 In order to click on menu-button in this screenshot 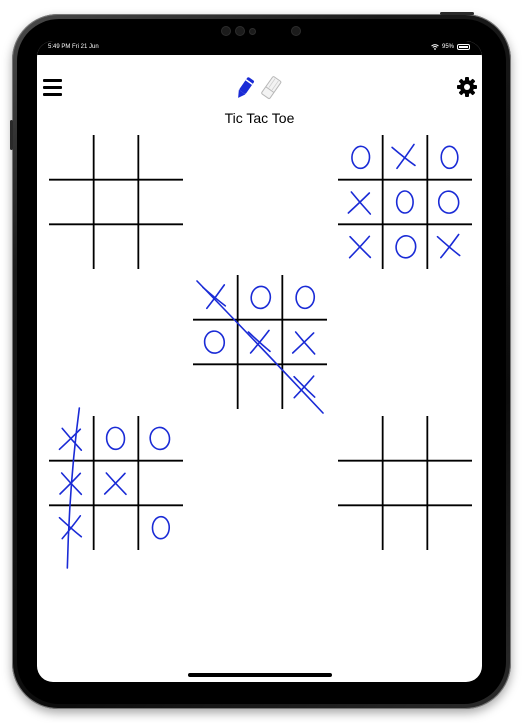, I will do `click(53, 88)`.